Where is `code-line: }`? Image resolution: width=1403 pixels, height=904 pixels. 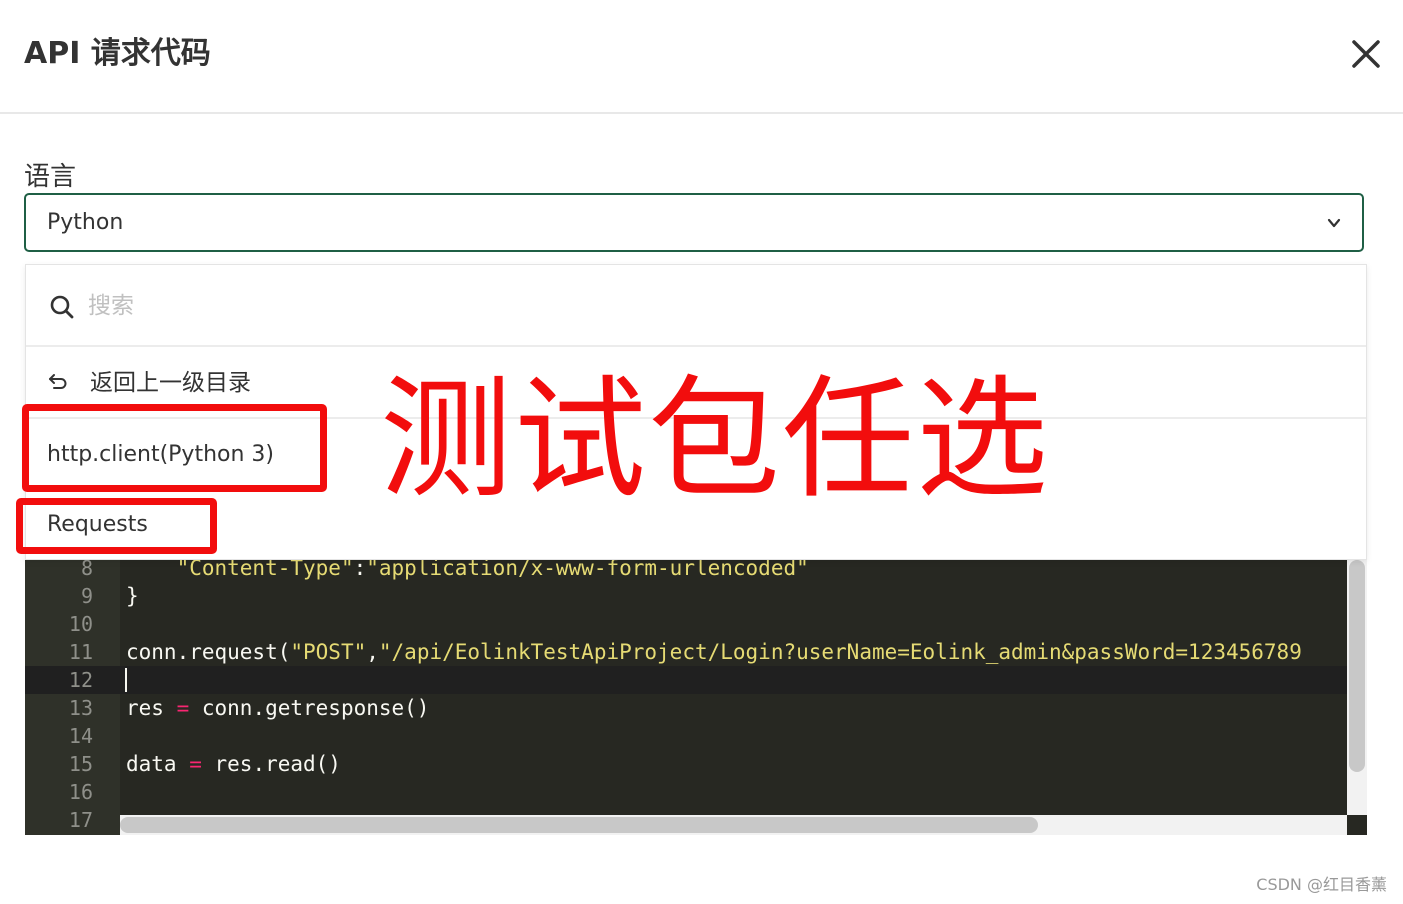 code-line: } is located at coordinates (132, 596).